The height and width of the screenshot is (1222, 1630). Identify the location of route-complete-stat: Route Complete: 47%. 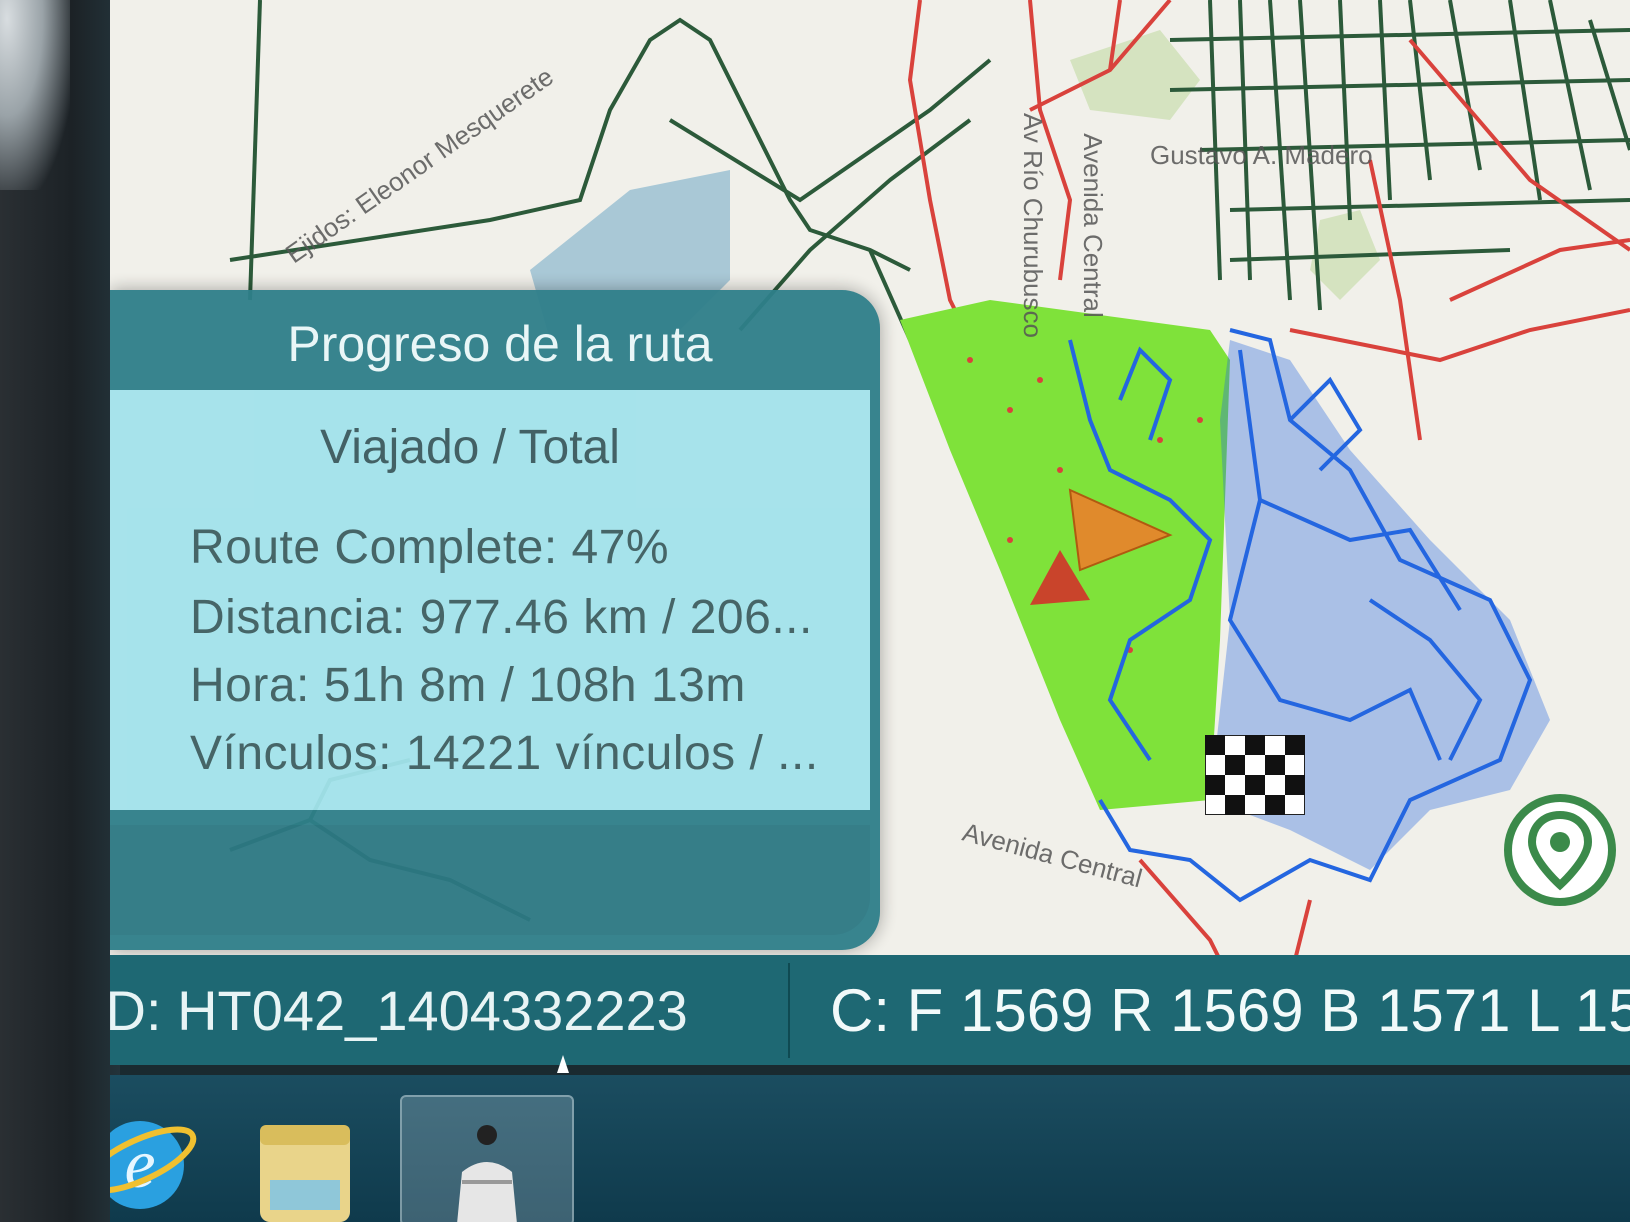
(430, 547).